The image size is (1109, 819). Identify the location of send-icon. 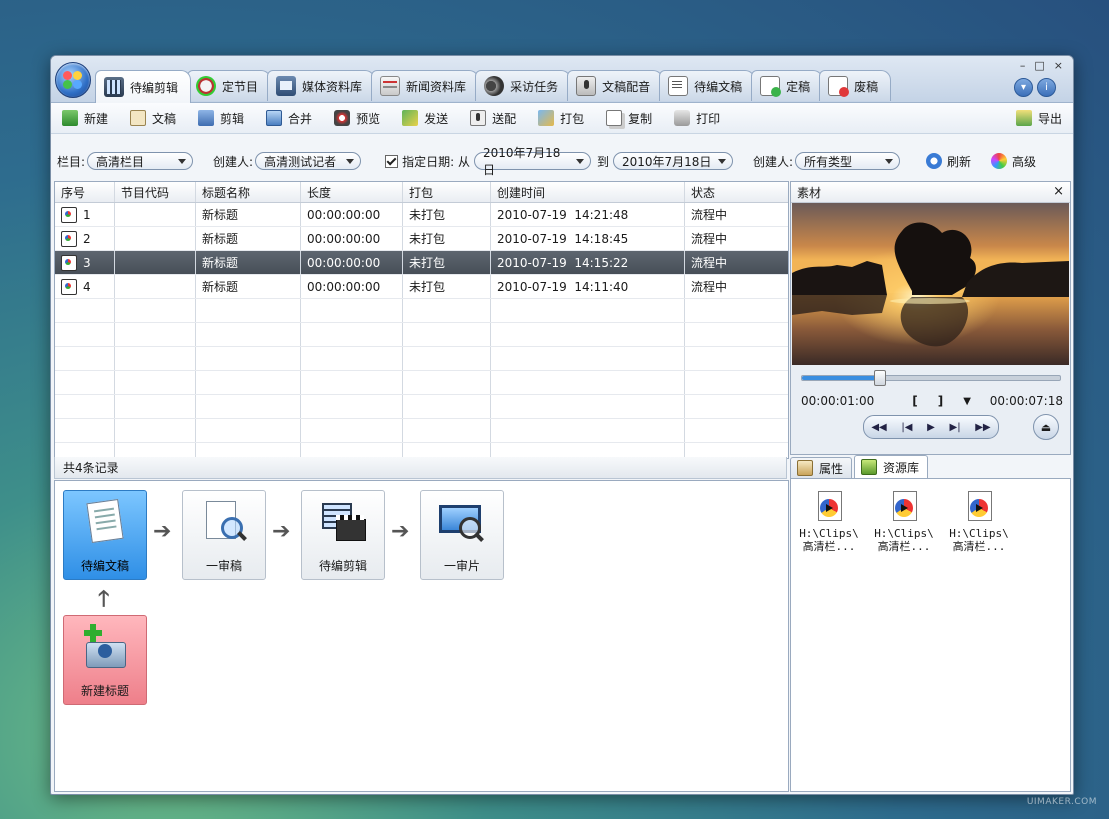
(410, 118).